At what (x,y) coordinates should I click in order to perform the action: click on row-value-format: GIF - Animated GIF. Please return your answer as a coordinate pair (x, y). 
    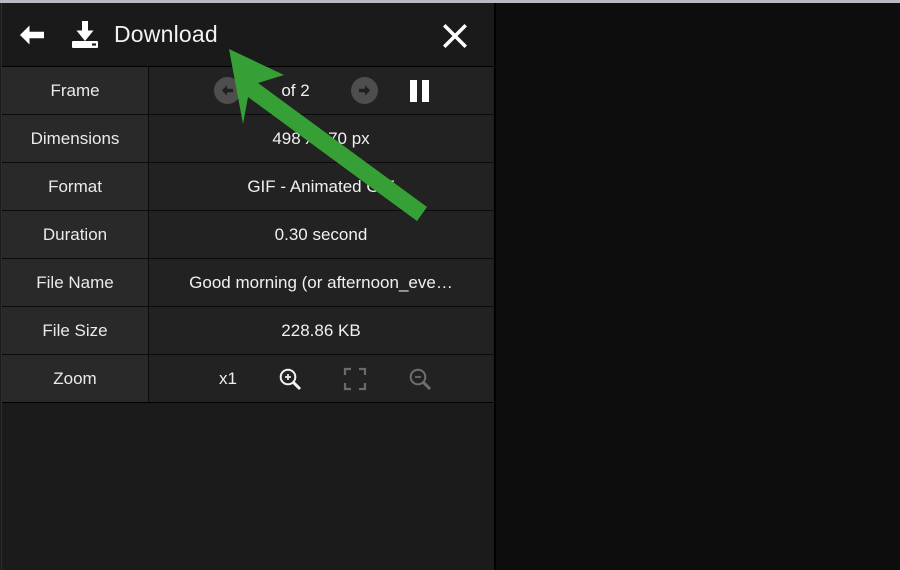
    Looking at the image, I should click on (321, 186).